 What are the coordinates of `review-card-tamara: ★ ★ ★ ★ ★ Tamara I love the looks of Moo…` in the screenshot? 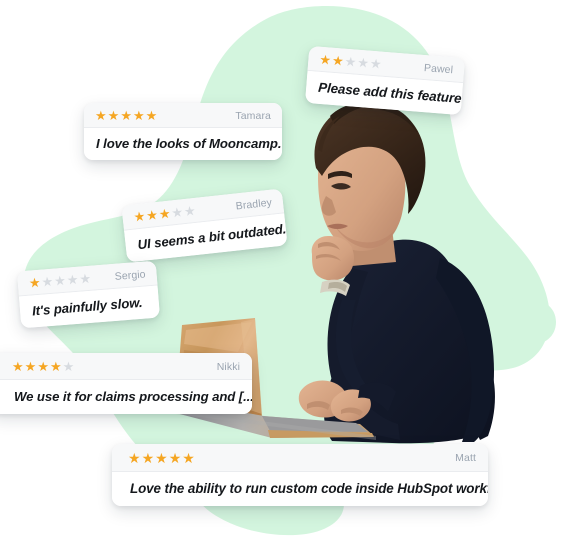 It's located at (183, 131).